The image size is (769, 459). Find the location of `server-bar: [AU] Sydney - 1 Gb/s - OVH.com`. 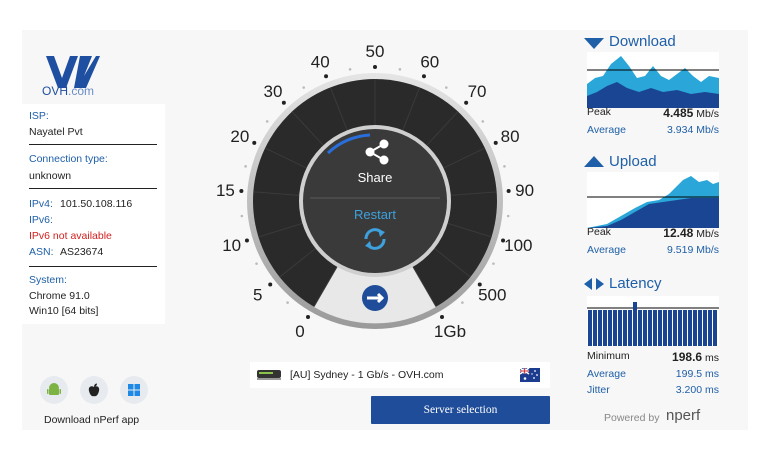

server-bar: [AU] Sydney - 1 Gb/s - OVH.com is located at coordinates (400, 375).